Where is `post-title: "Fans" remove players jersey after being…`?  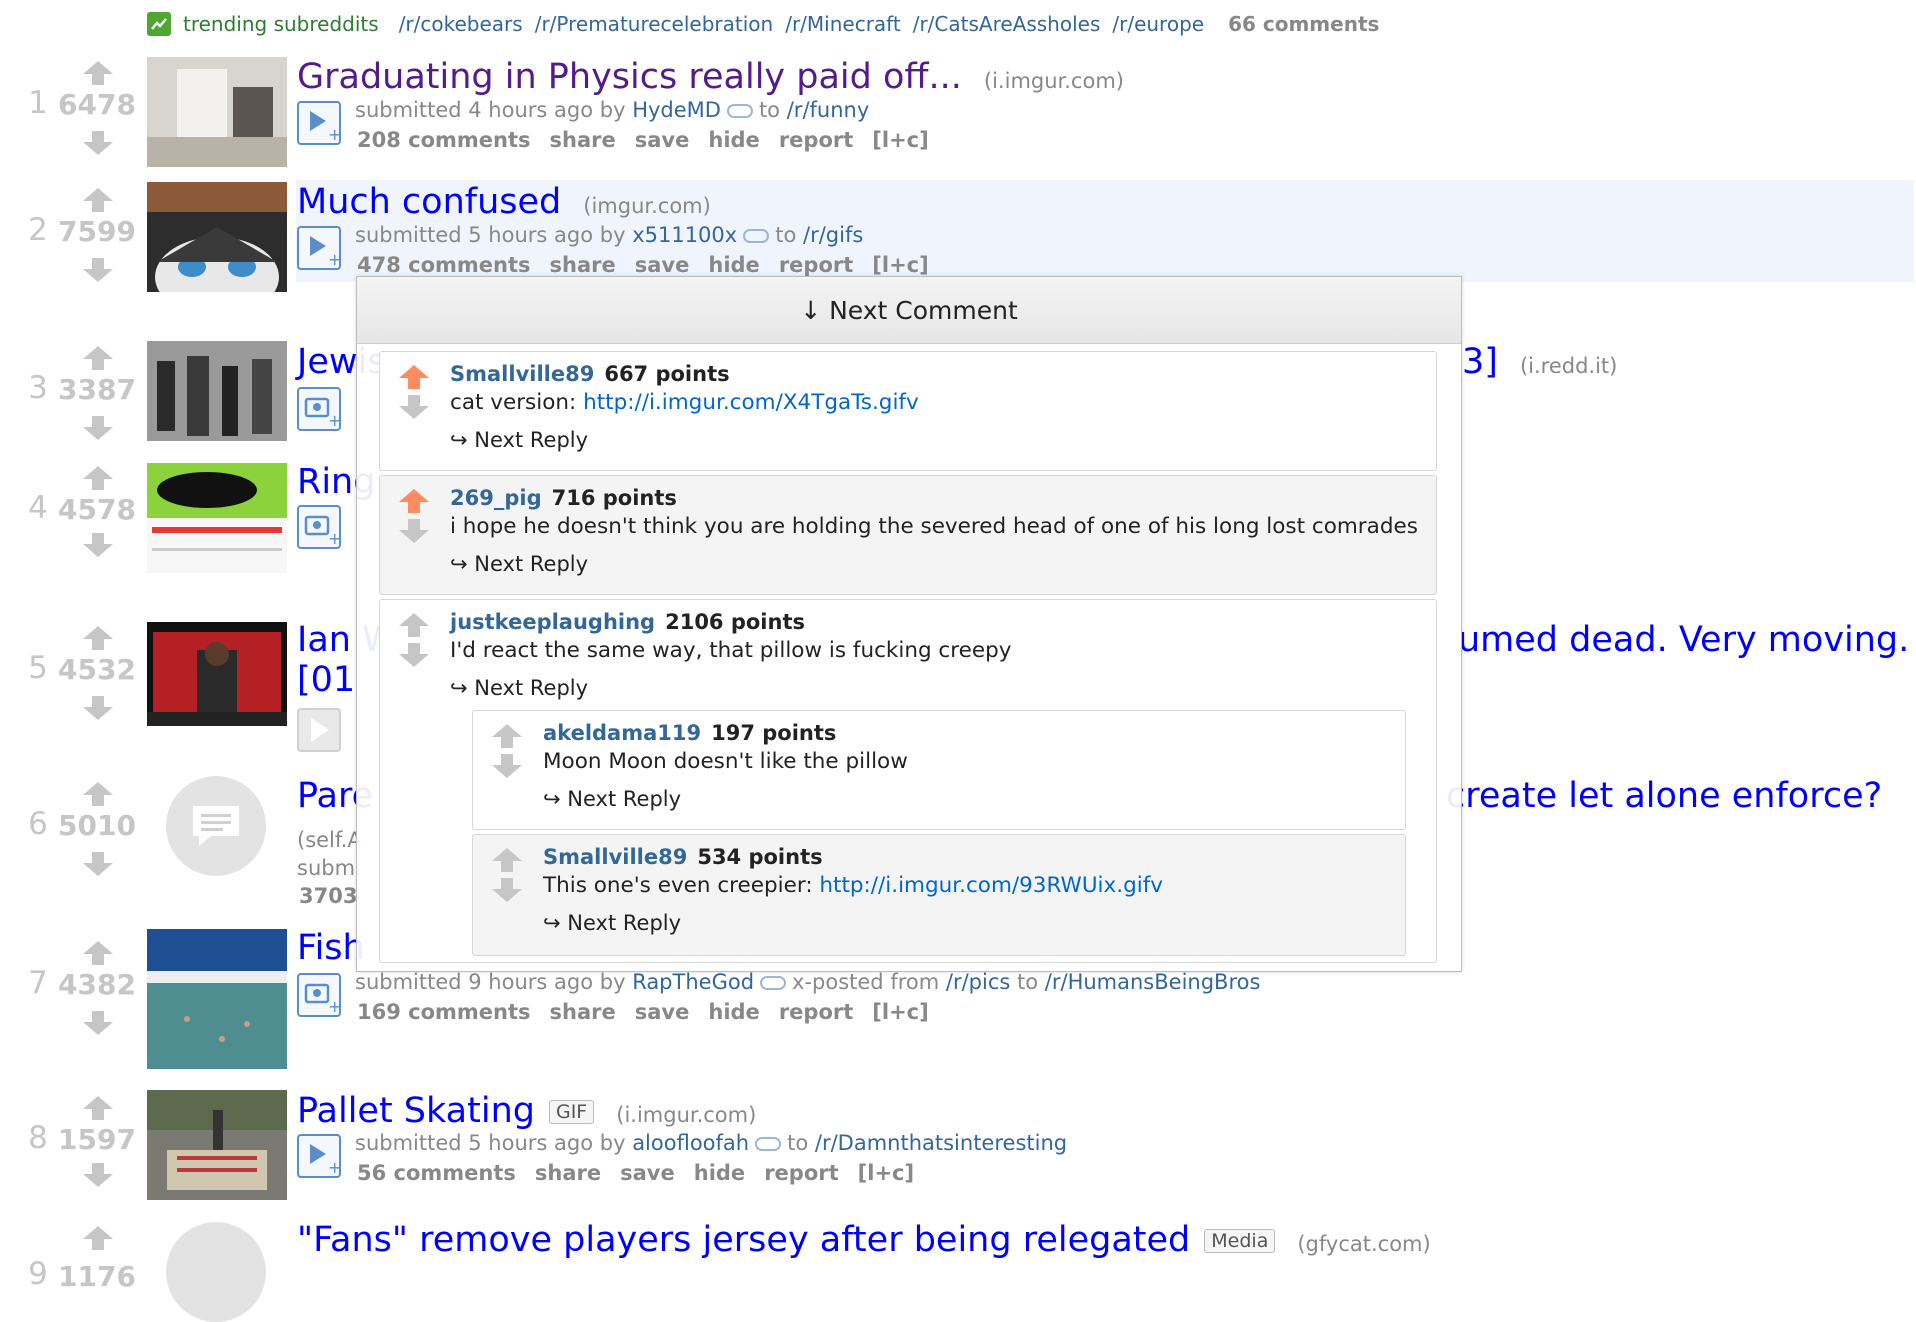
post-title: "Fans" remove players jersey after being… is located at coordinates (864, 1240).